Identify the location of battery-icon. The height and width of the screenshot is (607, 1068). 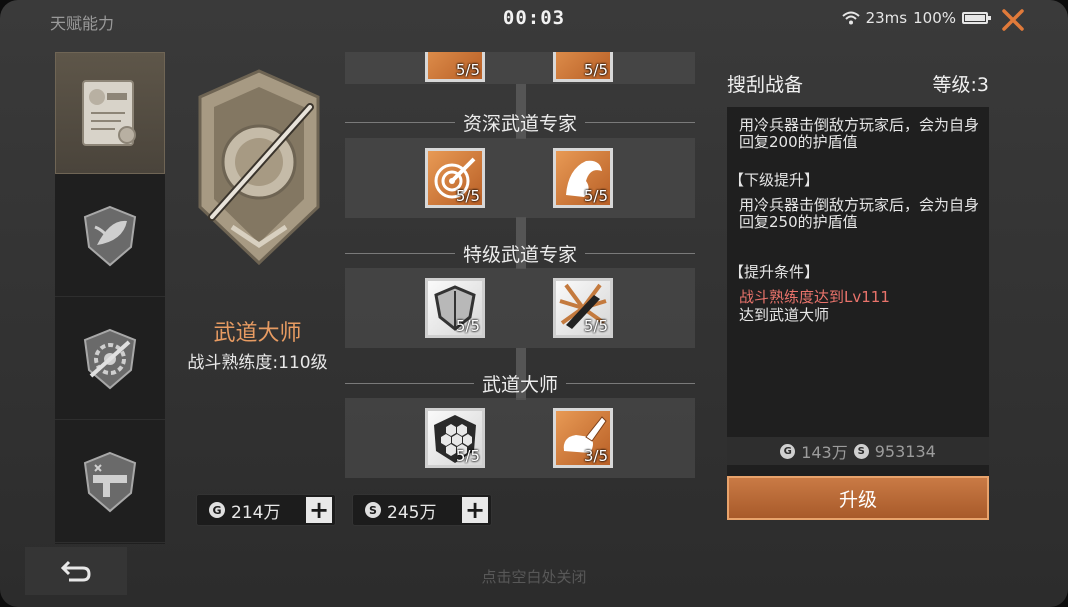
(976, 18).